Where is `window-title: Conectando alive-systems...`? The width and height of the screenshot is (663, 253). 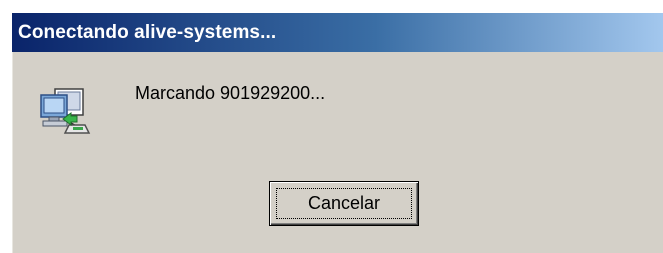 window-title: Conectando alive-systems... is located at coordinates (147, 32).